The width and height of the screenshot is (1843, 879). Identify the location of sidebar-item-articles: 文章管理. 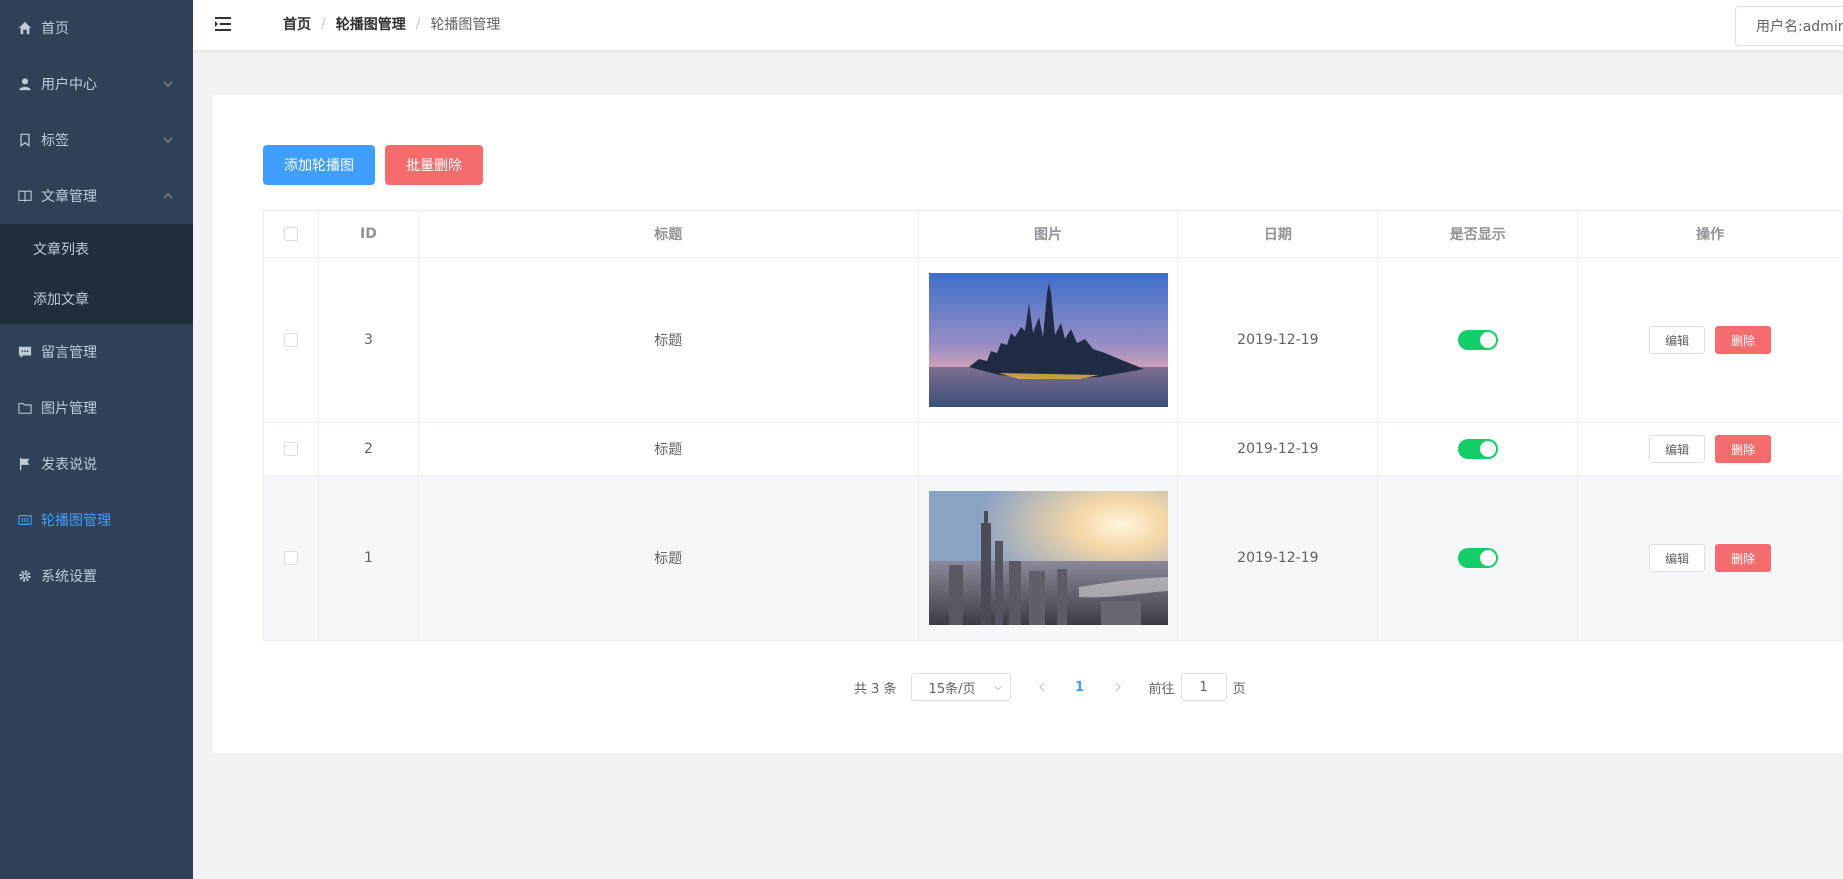
(96, 196).